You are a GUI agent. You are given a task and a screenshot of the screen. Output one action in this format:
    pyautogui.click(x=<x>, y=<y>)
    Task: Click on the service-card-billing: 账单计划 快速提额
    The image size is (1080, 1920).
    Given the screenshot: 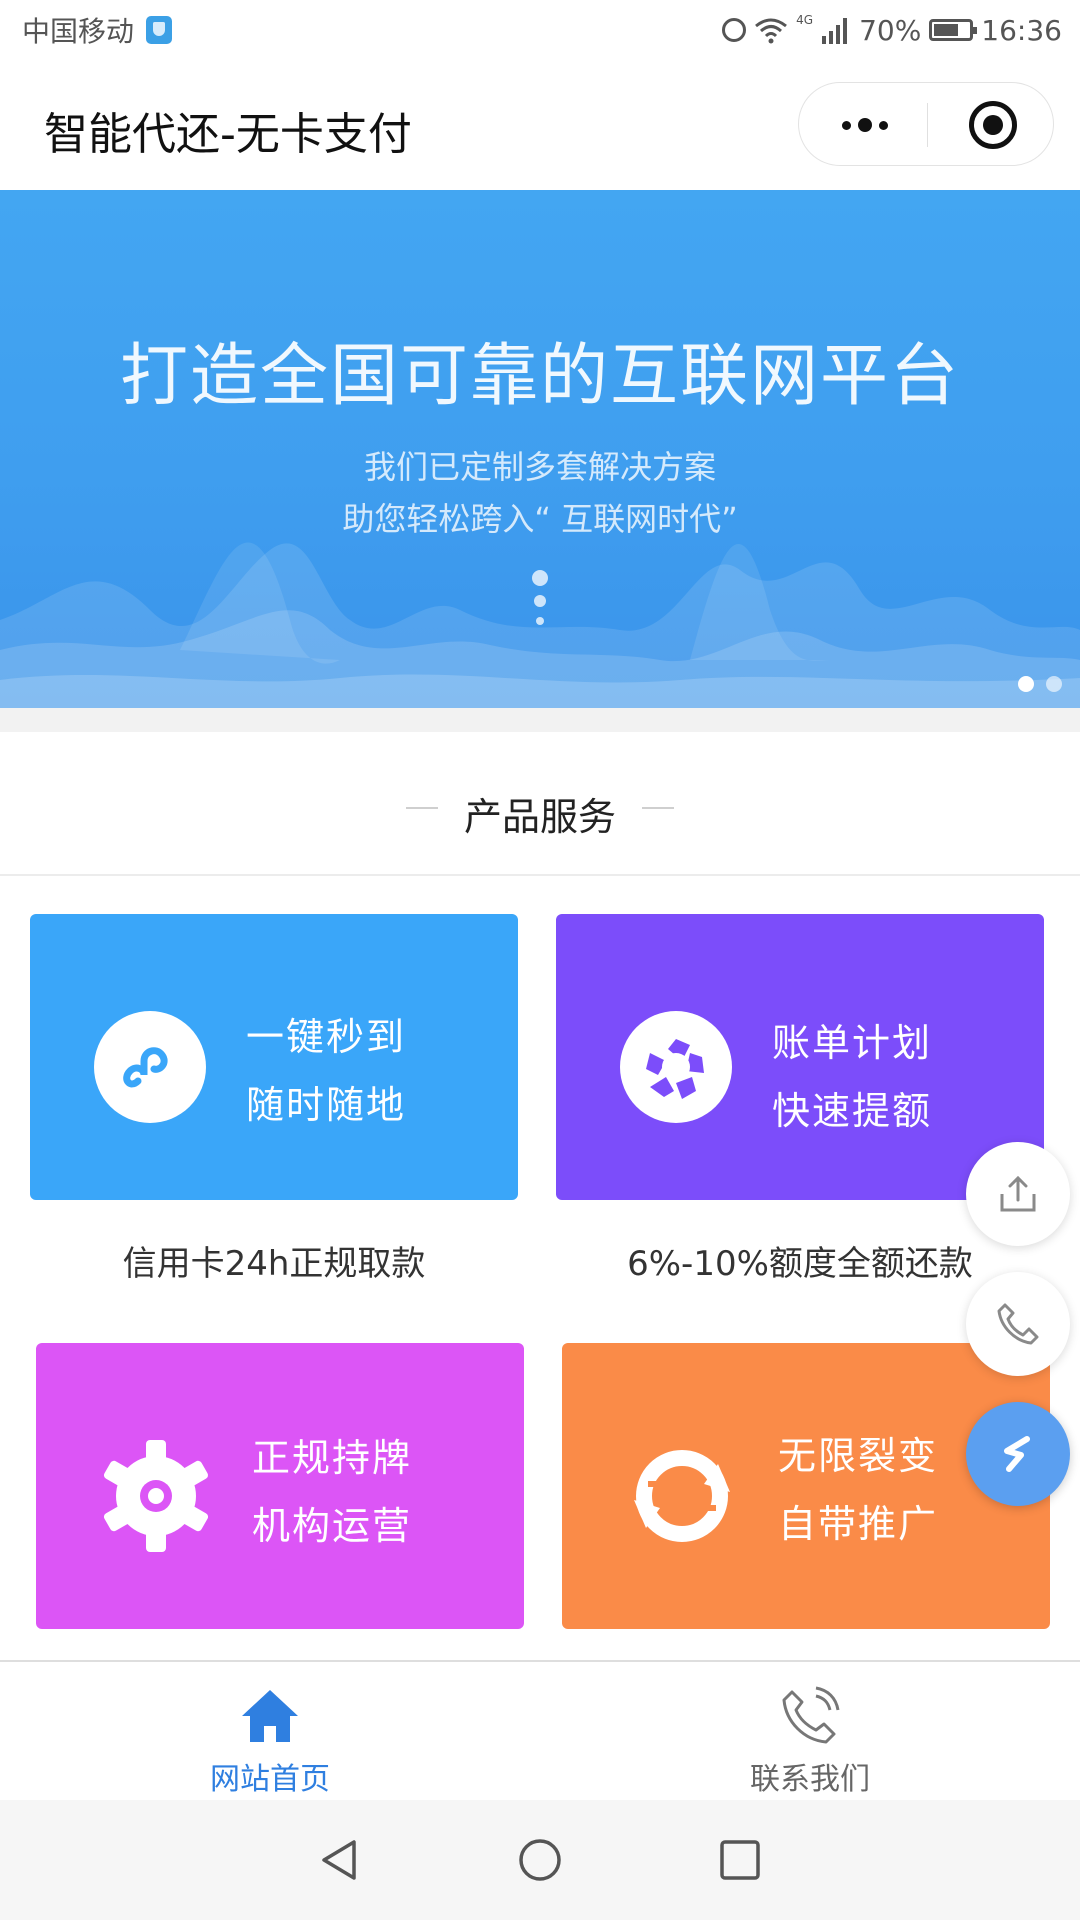 What is the action you would take?
    pyautogui.click(x=800, y=1057)
    